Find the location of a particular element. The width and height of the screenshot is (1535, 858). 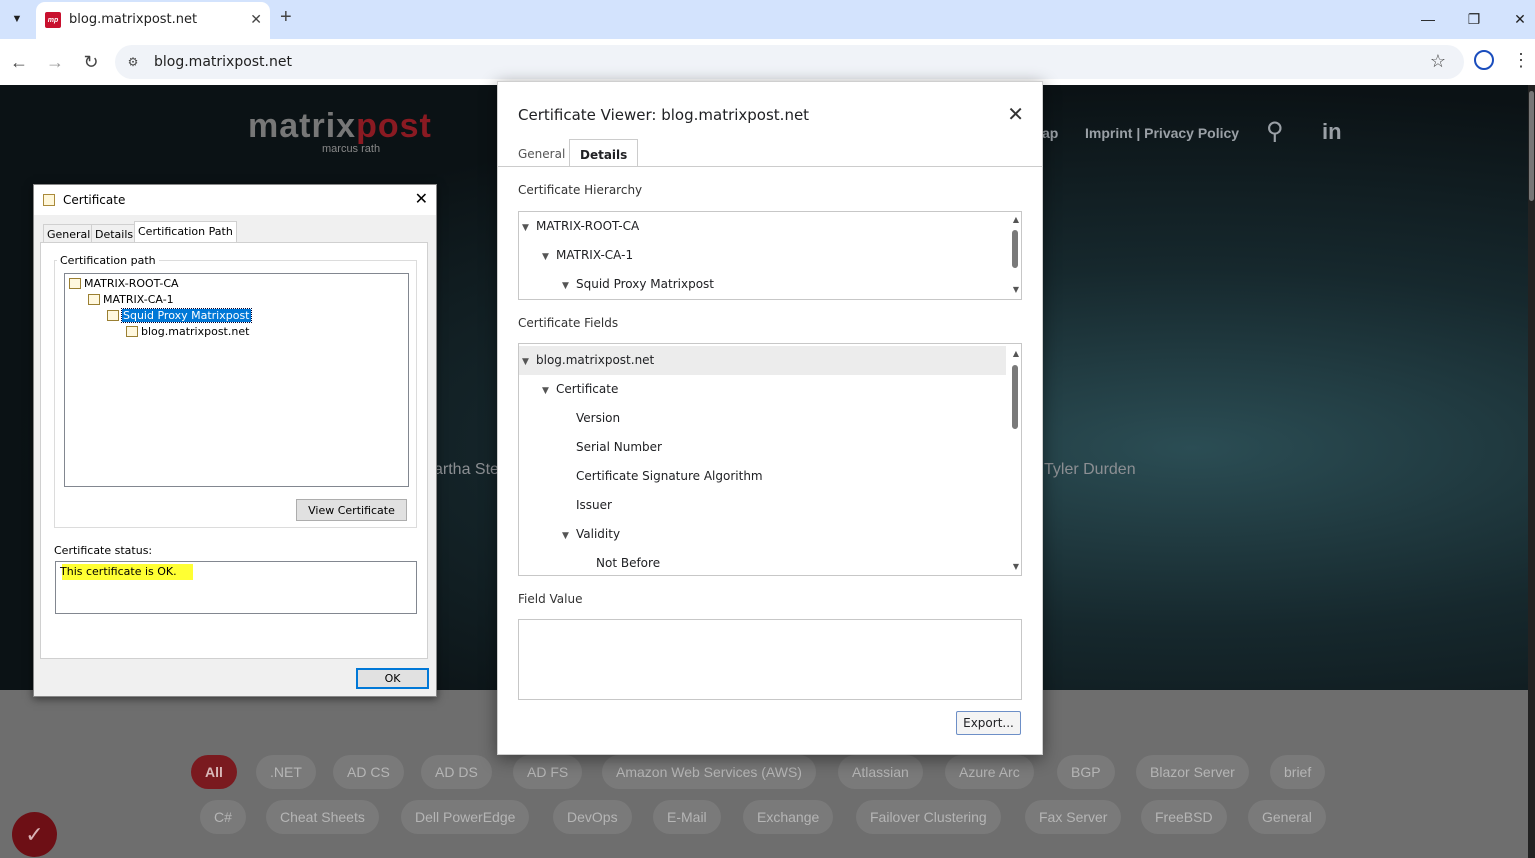

tag-chip: FreeBSD is located at coordinates (1184, 817).